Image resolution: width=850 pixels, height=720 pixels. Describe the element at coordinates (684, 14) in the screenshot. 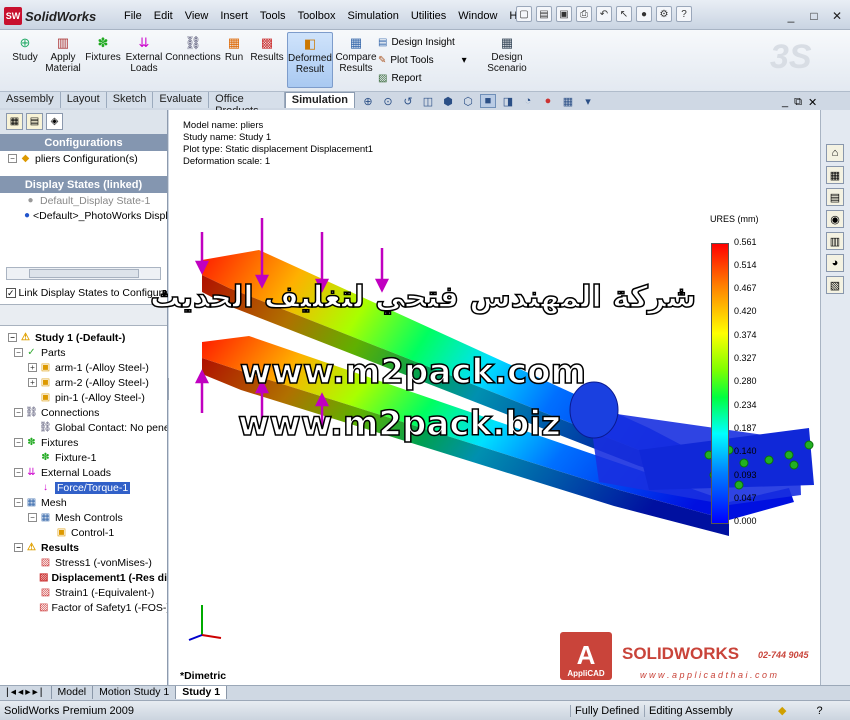

I see `help-icon: ?` at that location.